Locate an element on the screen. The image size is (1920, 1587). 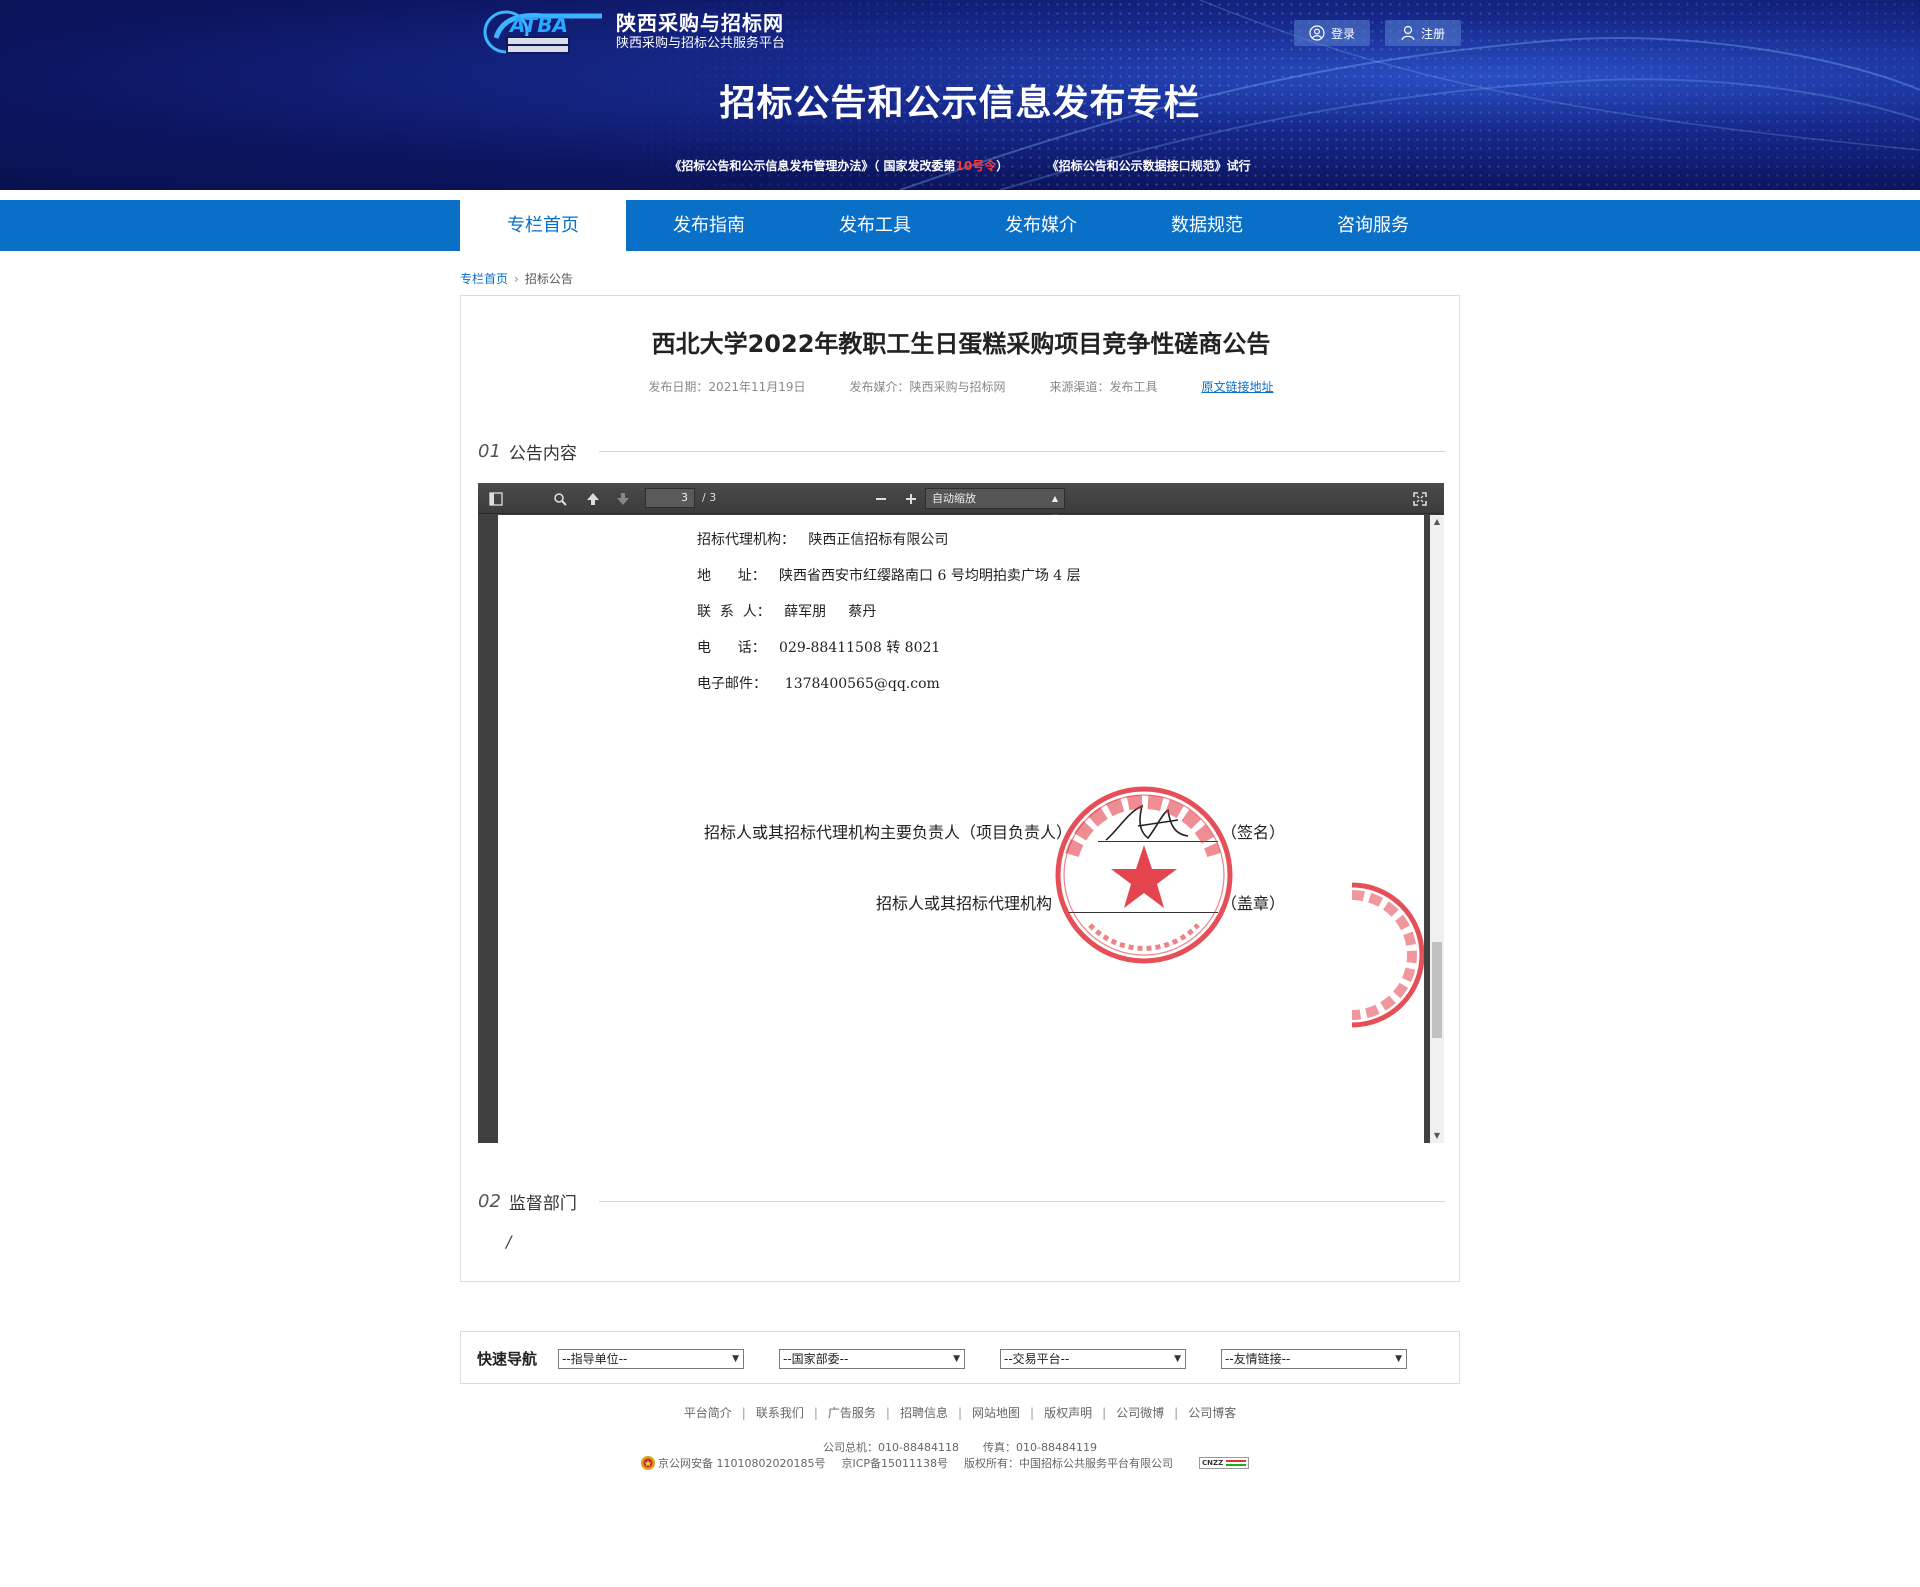
breadcrumb-home: 专栏首页 is located at coordinates (484, 279).